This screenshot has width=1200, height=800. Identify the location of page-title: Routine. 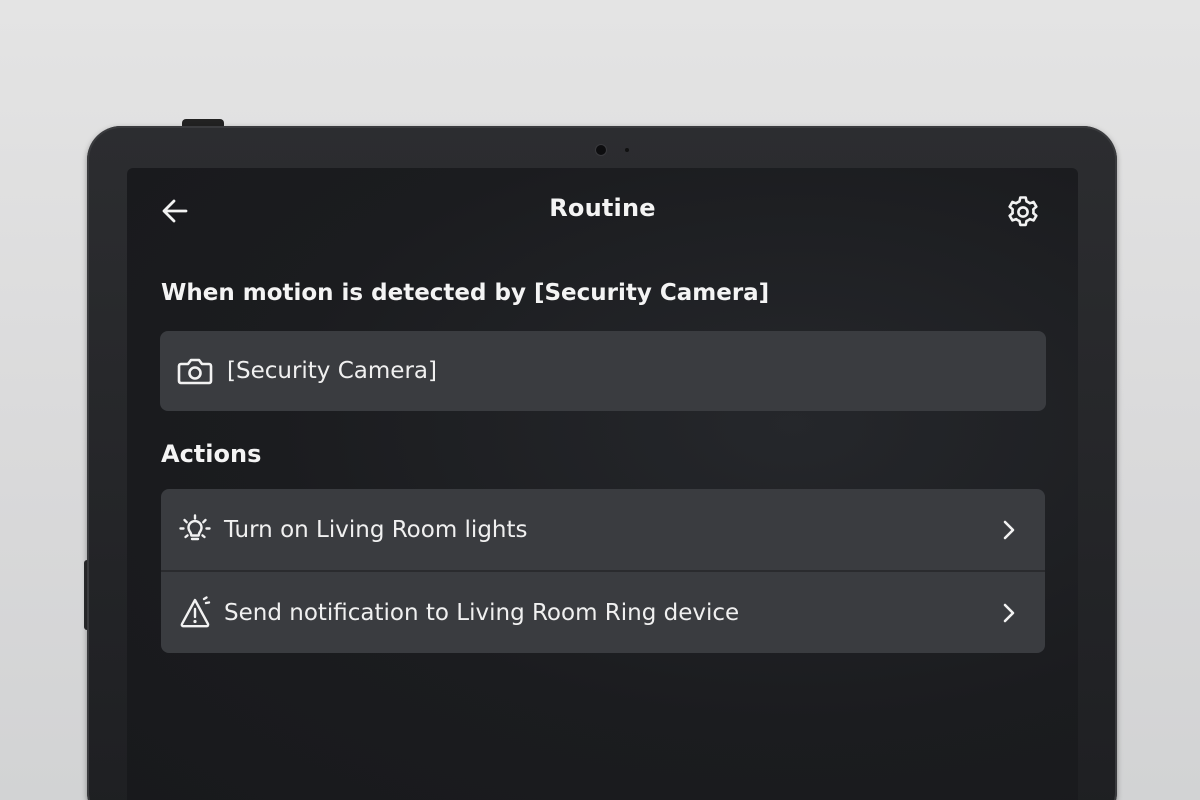
(602, 208).